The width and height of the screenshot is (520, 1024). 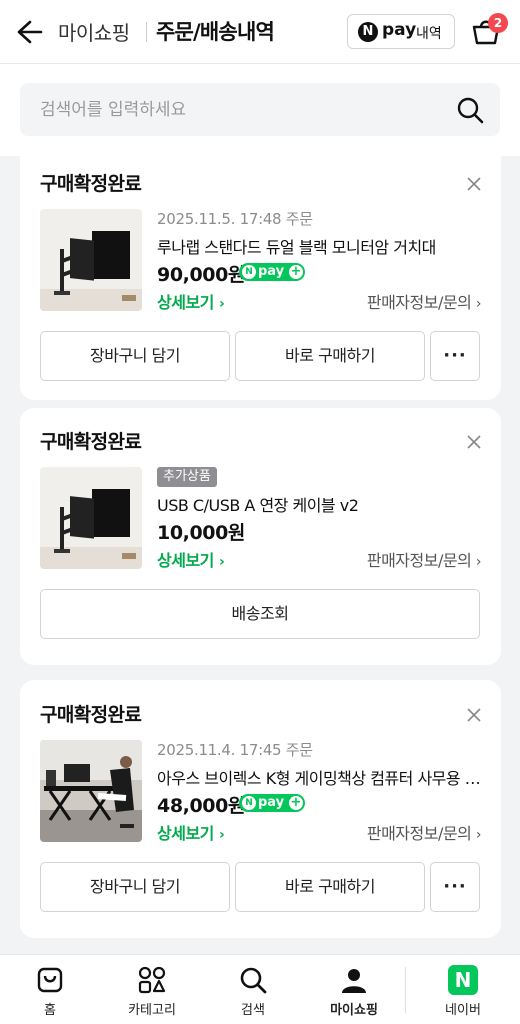 What do you see at coordinates (152, 1010) in the screenshot?
I see `nav-category-label: 카테고리` at bounding box center [152, 1010].